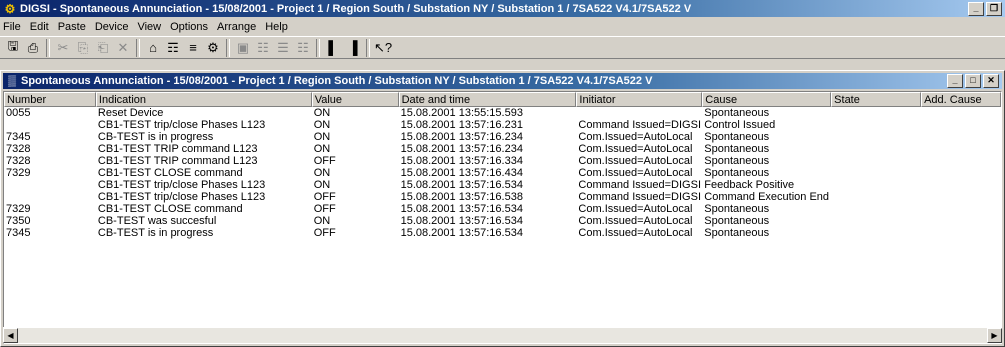  What do you see at coordinates (203, 99) in the screenshot?
I see `column-header-indication: Indication` at bounding box center [203, 99].